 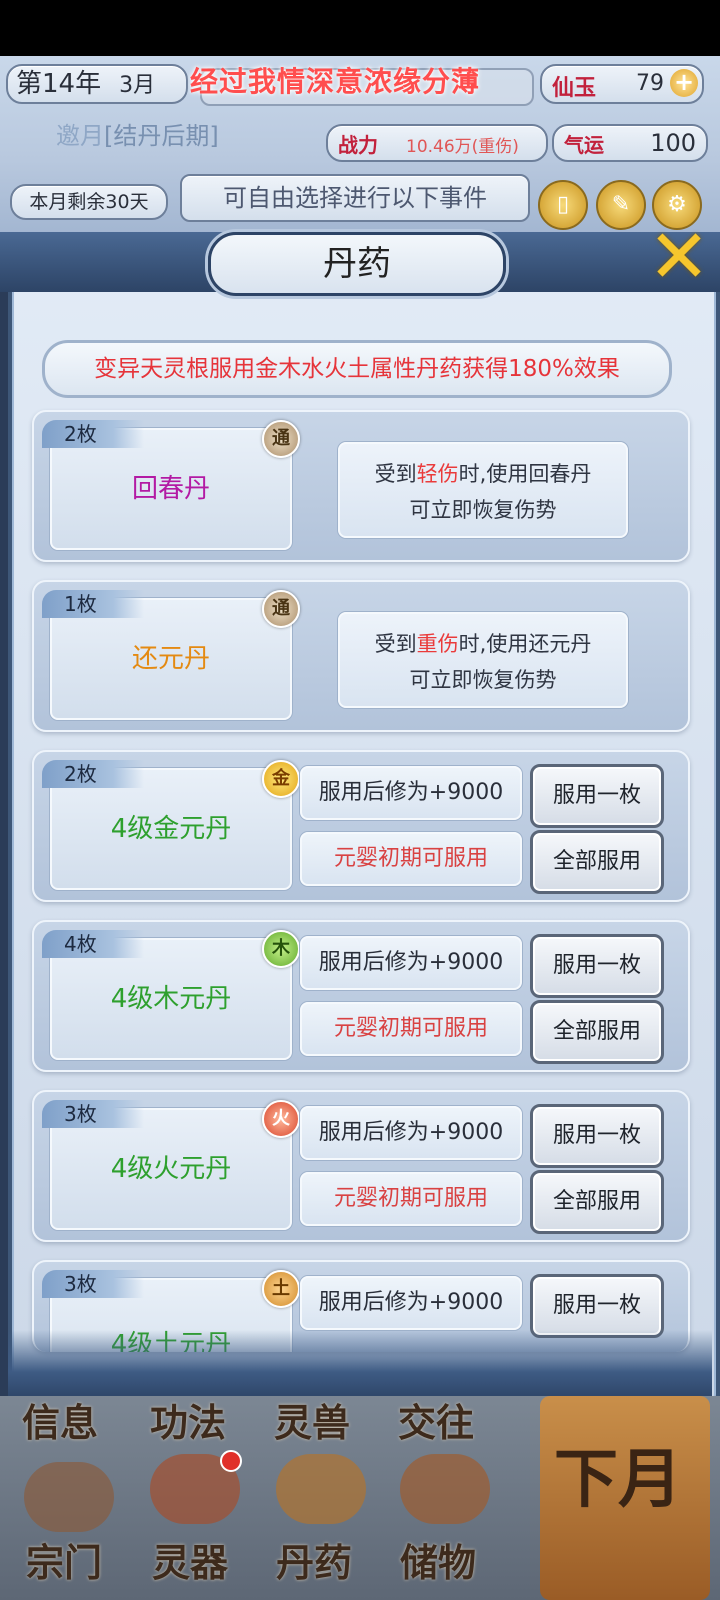 What do you see at coordinates (281, 1119) in the screenshot?
I see `grade-badge-icon: 火` at bounding box center [281, 1119].